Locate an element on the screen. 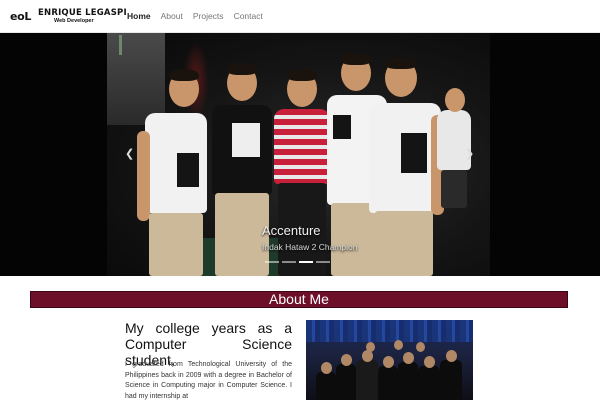 The width and height of the screenshot is (600, 400). group-member is located at coordinates (175, 172).